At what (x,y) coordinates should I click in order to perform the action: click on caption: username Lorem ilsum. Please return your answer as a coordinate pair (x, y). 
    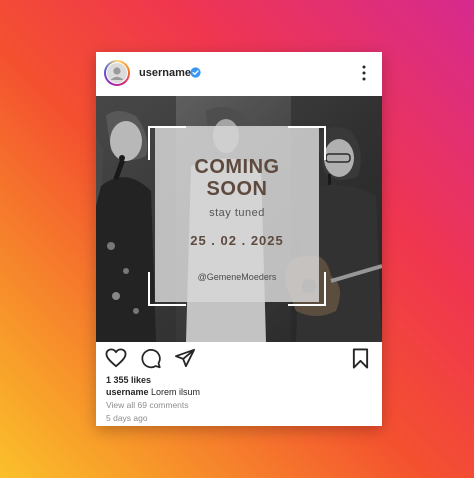
    Looking at the image, I should click on (153, 392).